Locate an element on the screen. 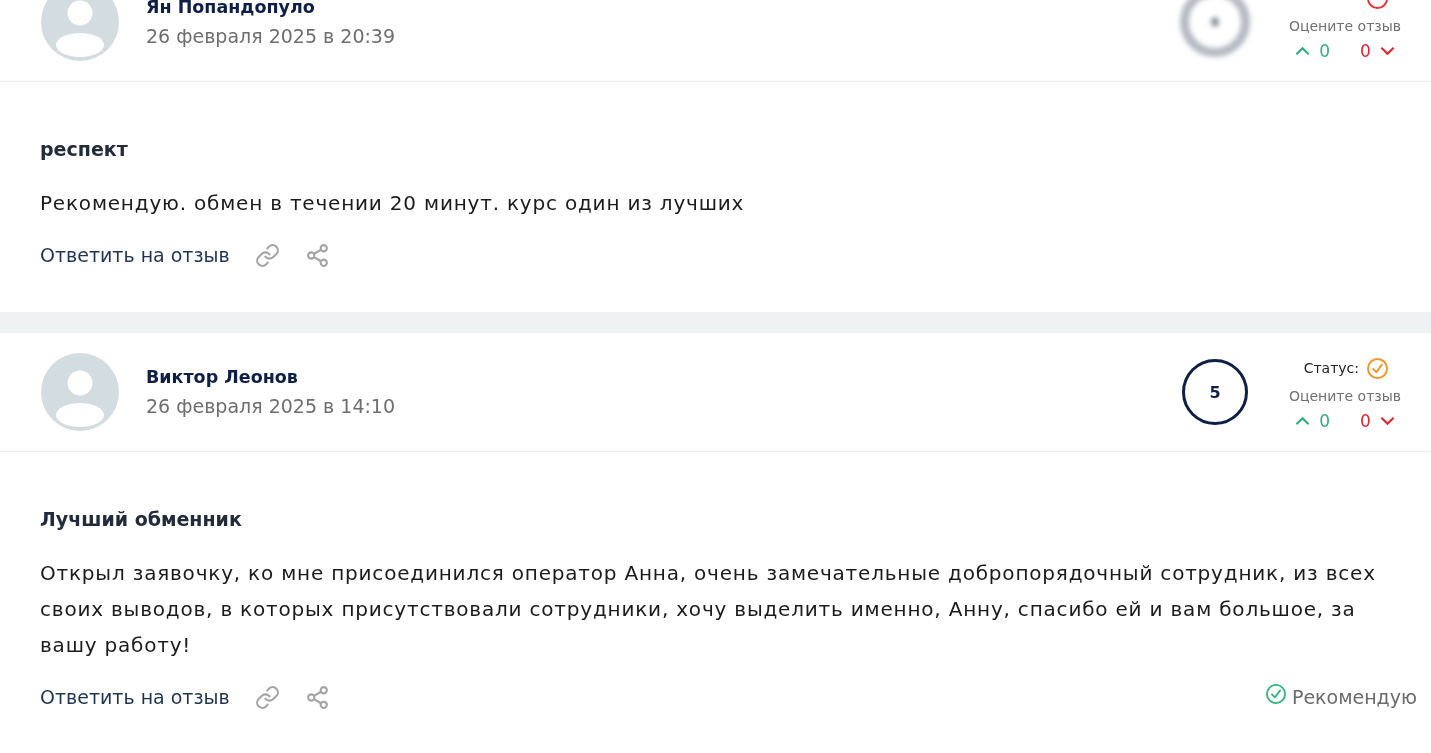 This screenshot has width=1431, height=753. author-name: Виктор Леонов is located at coordinates (222, 377).